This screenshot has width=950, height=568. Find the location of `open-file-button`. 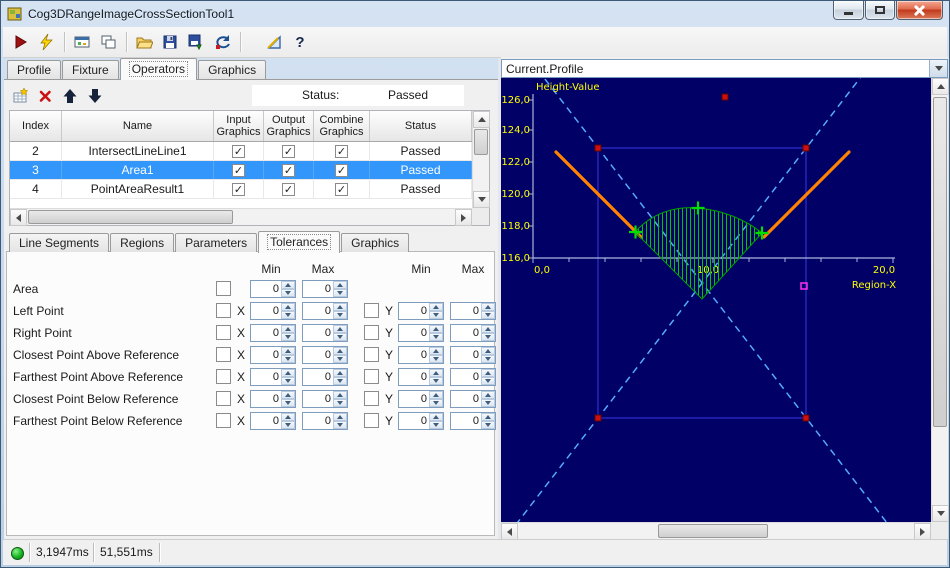

open-file-button is located at coordinates (144, 42).